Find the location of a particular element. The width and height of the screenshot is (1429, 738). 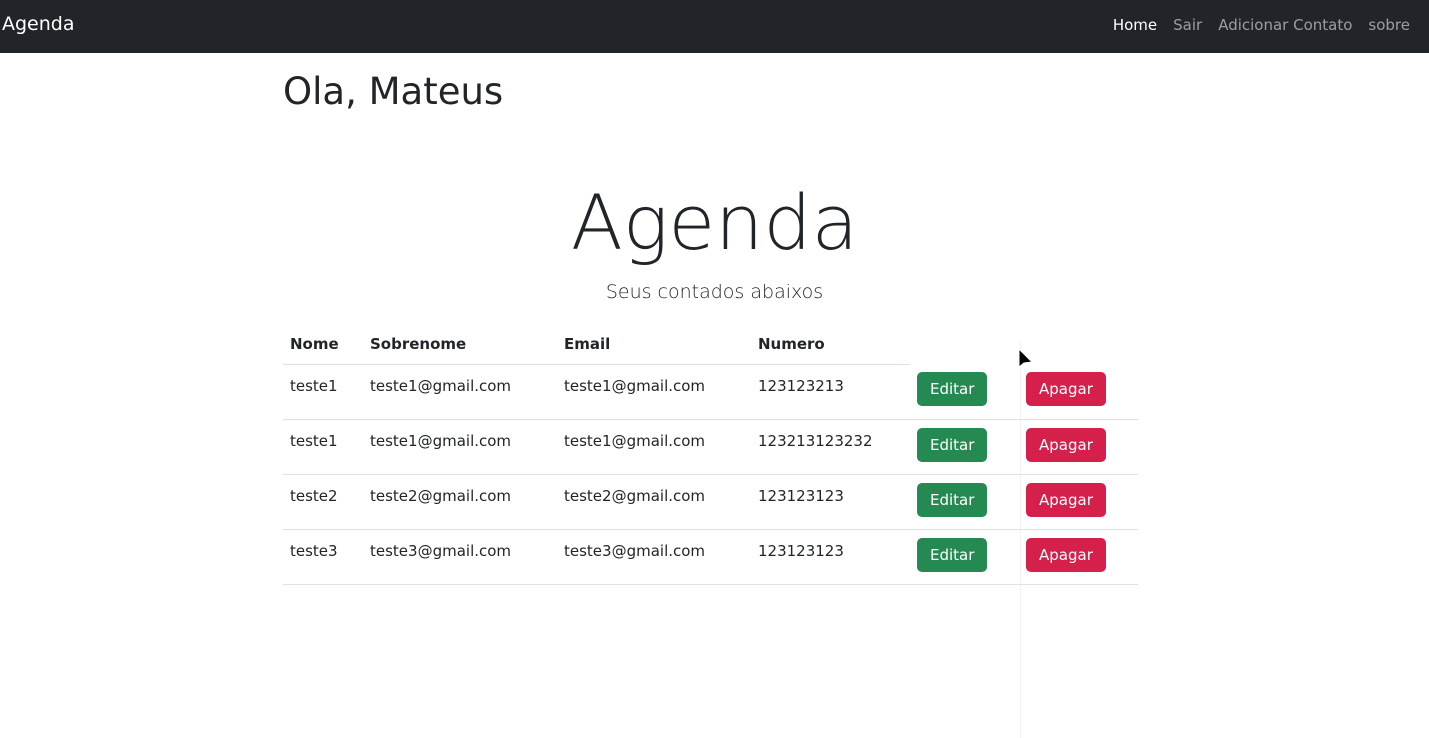

mouse-cursor-icon is located at coordinates (1026, 358).